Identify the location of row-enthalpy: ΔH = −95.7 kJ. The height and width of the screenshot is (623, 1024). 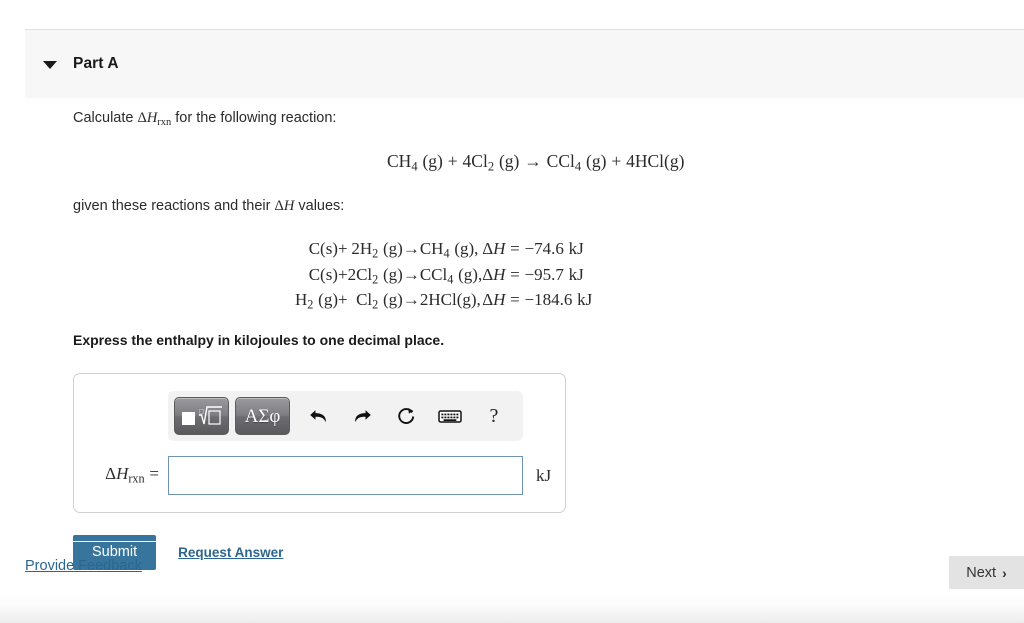
(533, 274).